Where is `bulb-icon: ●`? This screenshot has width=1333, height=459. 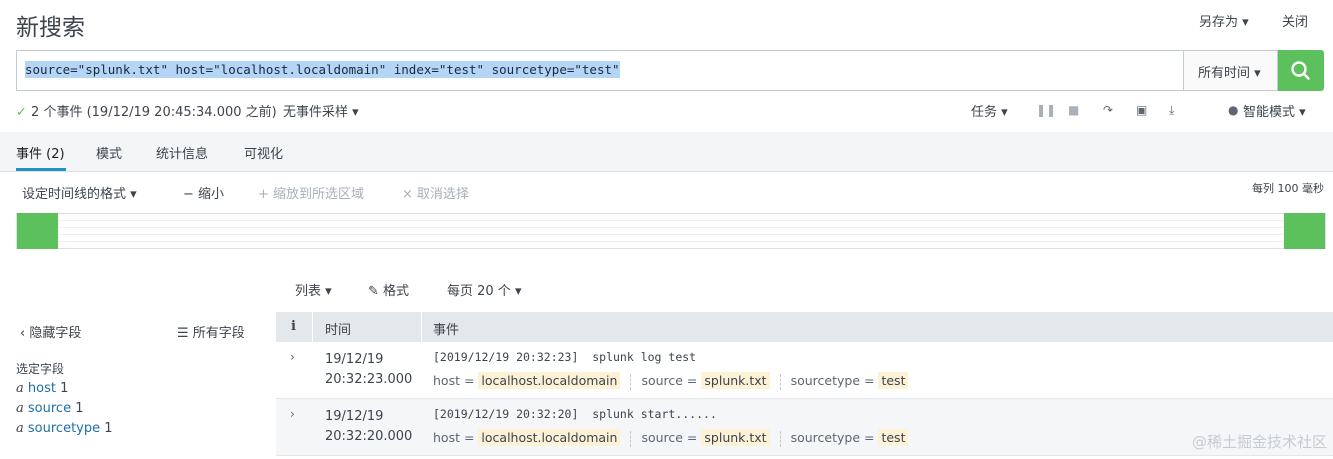 bulb-icon: ● is located at coordinates (1233, 110).